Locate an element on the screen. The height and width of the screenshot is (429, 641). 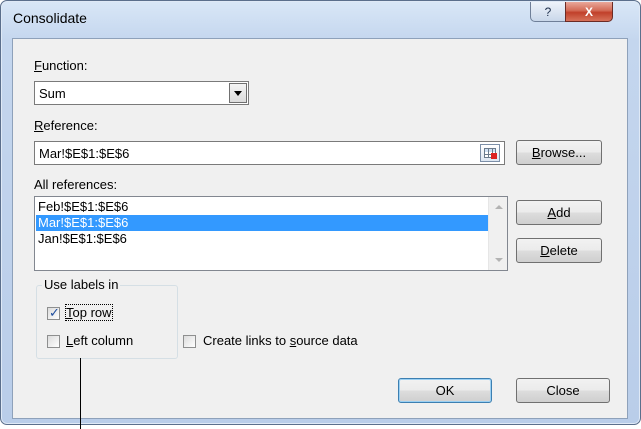
reference-value: Mar!$E$1:$E$6 is located at coordinates (84, 153).